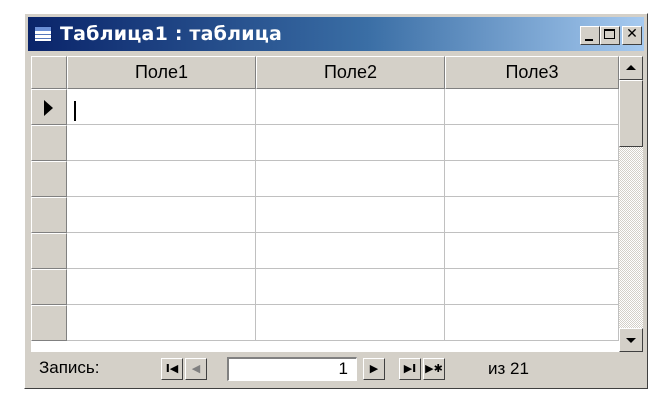  Describe the element at coordinates (508, 368) in the screenshot. I see `record-total: из 21` at that location.